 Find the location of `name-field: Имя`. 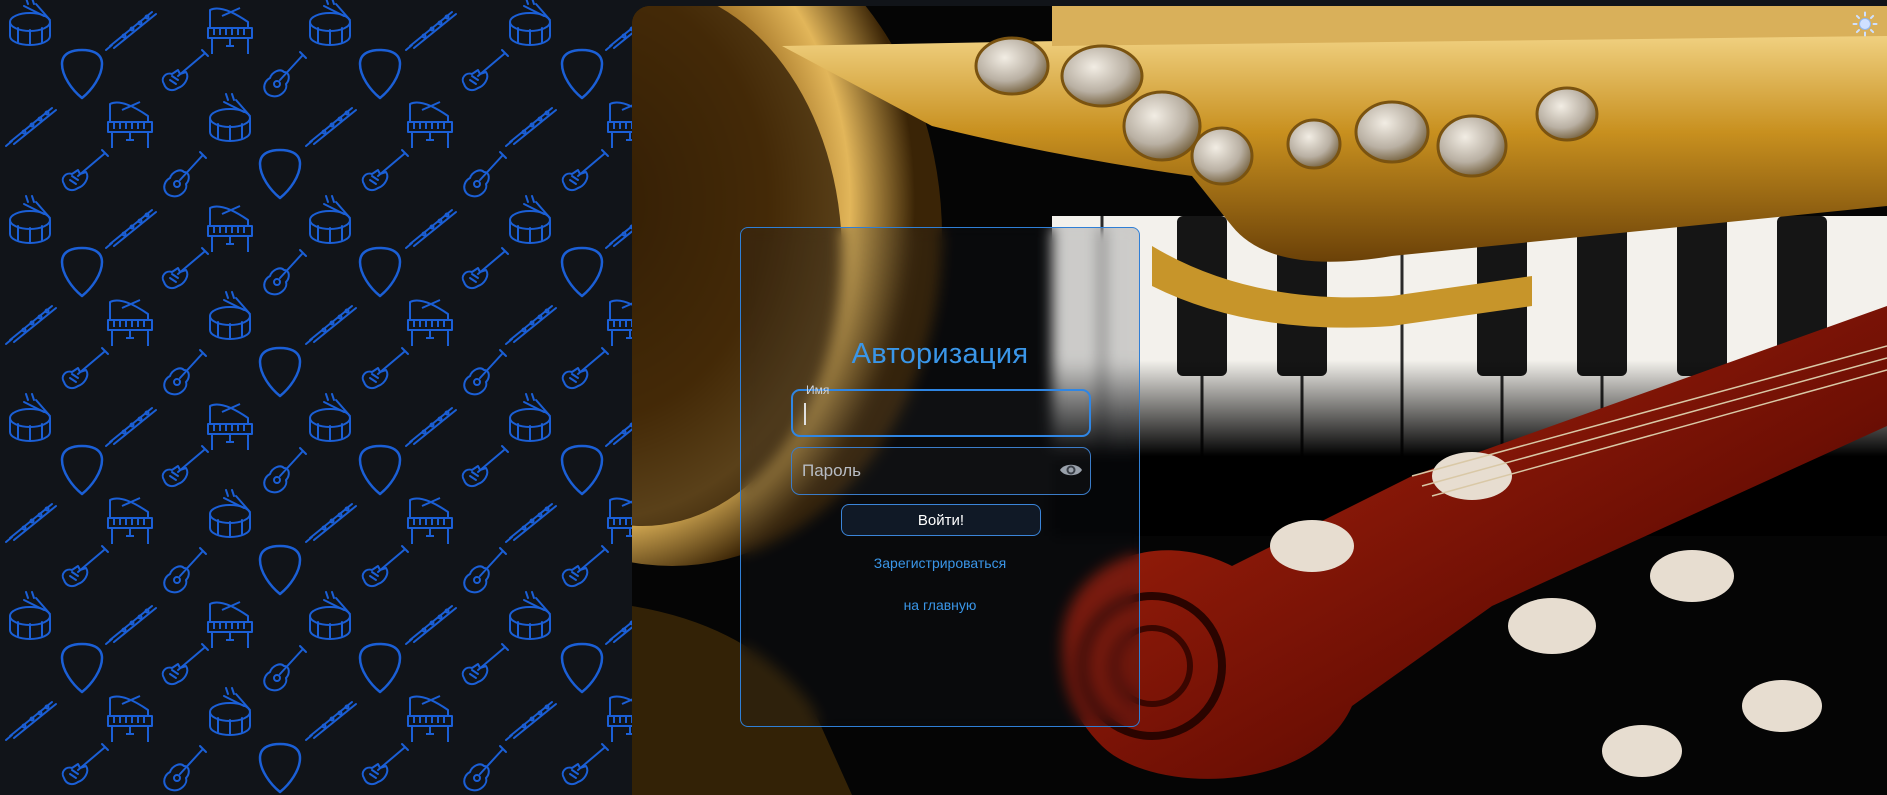

name-field: Имя is located at coordinates (941, 410).